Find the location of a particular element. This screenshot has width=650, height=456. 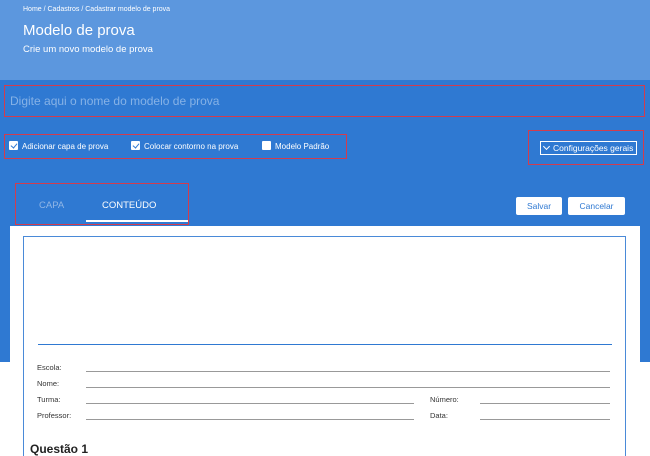

field-date-label: Data: is located at coordinates (439, 415).